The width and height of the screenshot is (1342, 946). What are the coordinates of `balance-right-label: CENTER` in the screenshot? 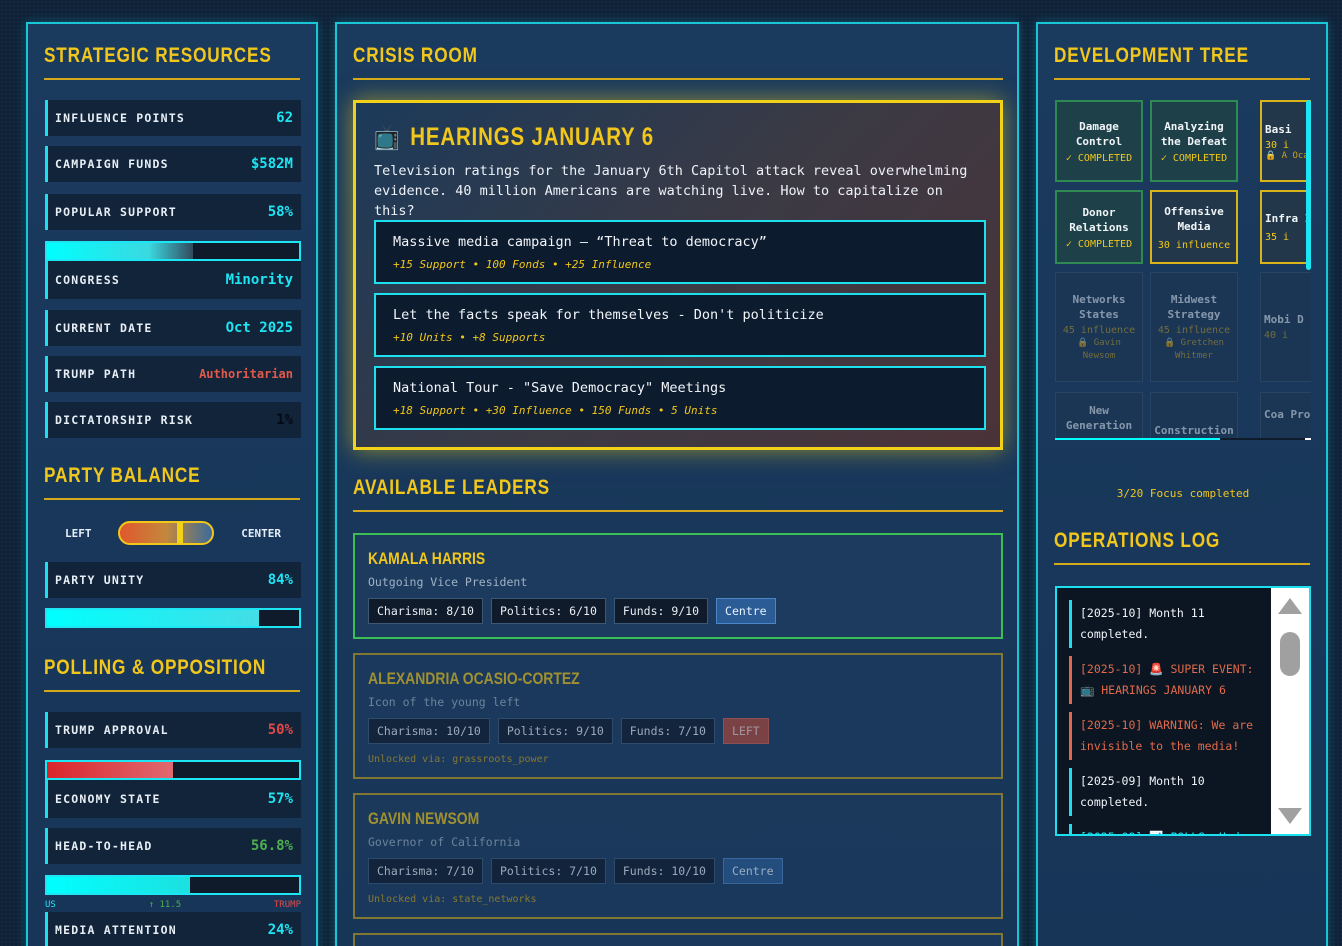 It's located at (261, 533).